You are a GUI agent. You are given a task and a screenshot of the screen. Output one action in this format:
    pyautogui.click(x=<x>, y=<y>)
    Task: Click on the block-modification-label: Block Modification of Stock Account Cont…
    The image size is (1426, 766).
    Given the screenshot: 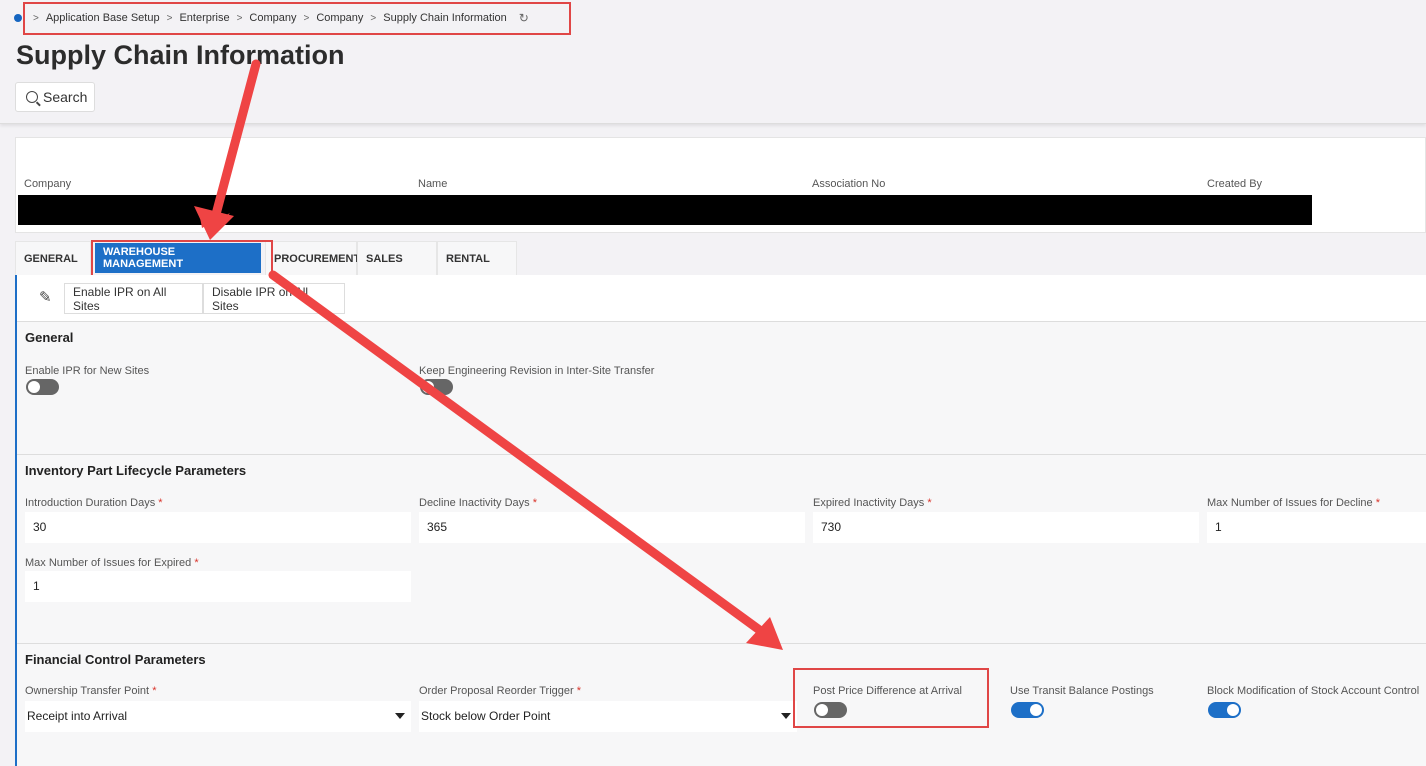 What is the action you would take?
    pyautogui.click(x=1313, y=691)
    